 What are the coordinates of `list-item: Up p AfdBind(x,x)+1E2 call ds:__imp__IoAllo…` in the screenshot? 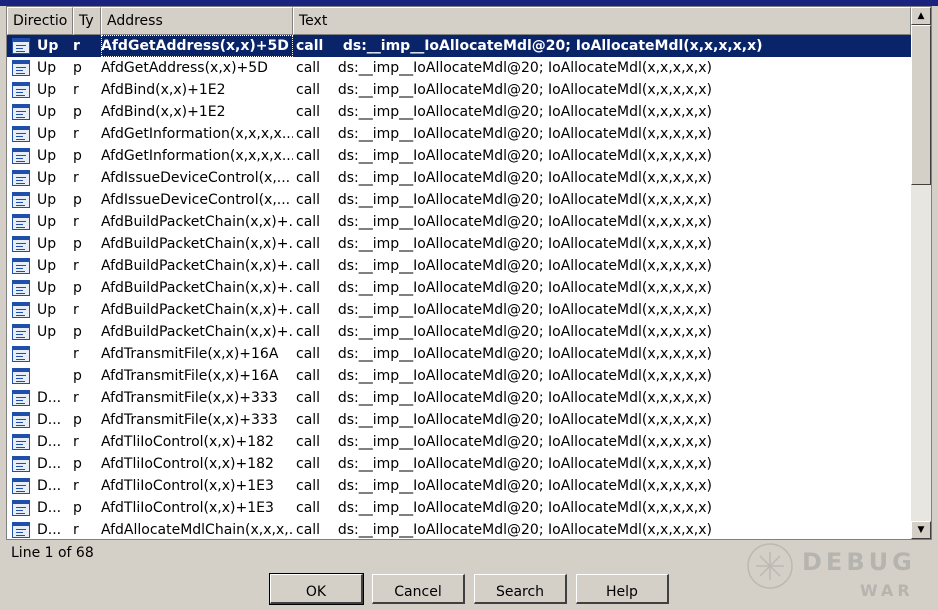 It's located at (459, 112).